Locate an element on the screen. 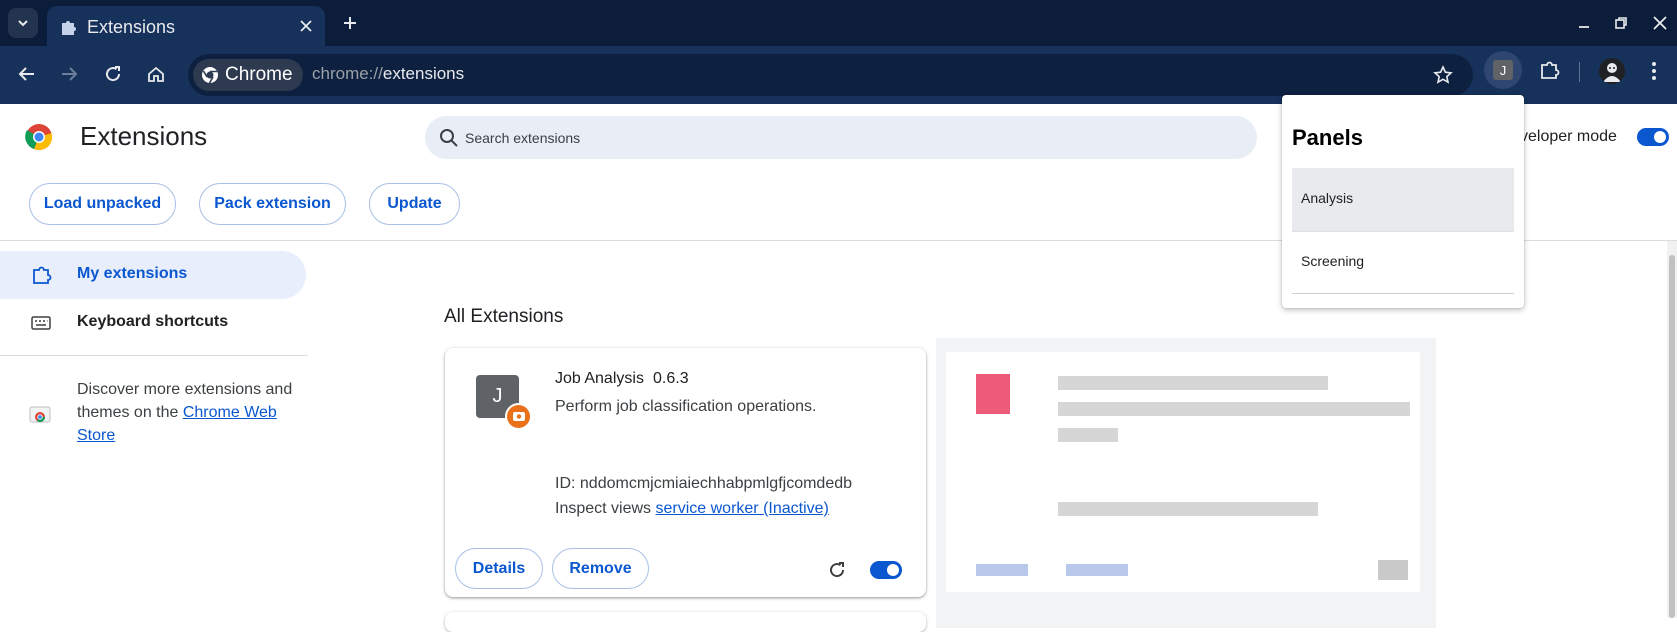 This screenshot has width=1677, height=632. blurred-toggle is located at coordinates (1393, 570).